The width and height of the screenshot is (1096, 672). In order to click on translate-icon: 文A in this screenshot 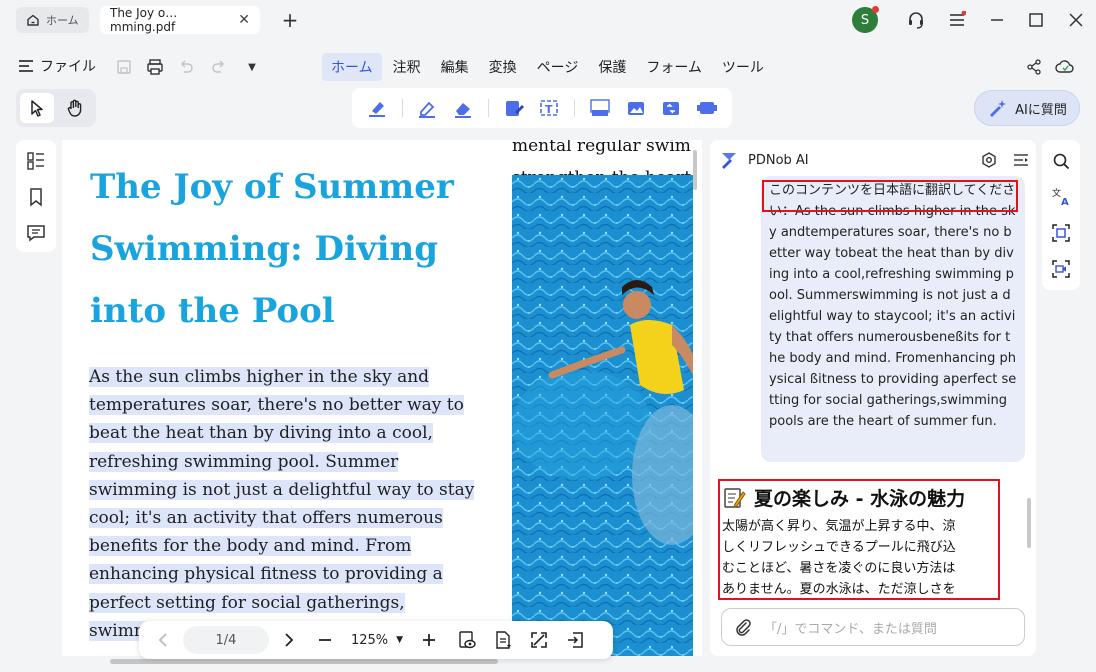, I will do `click(1061, 197)`.